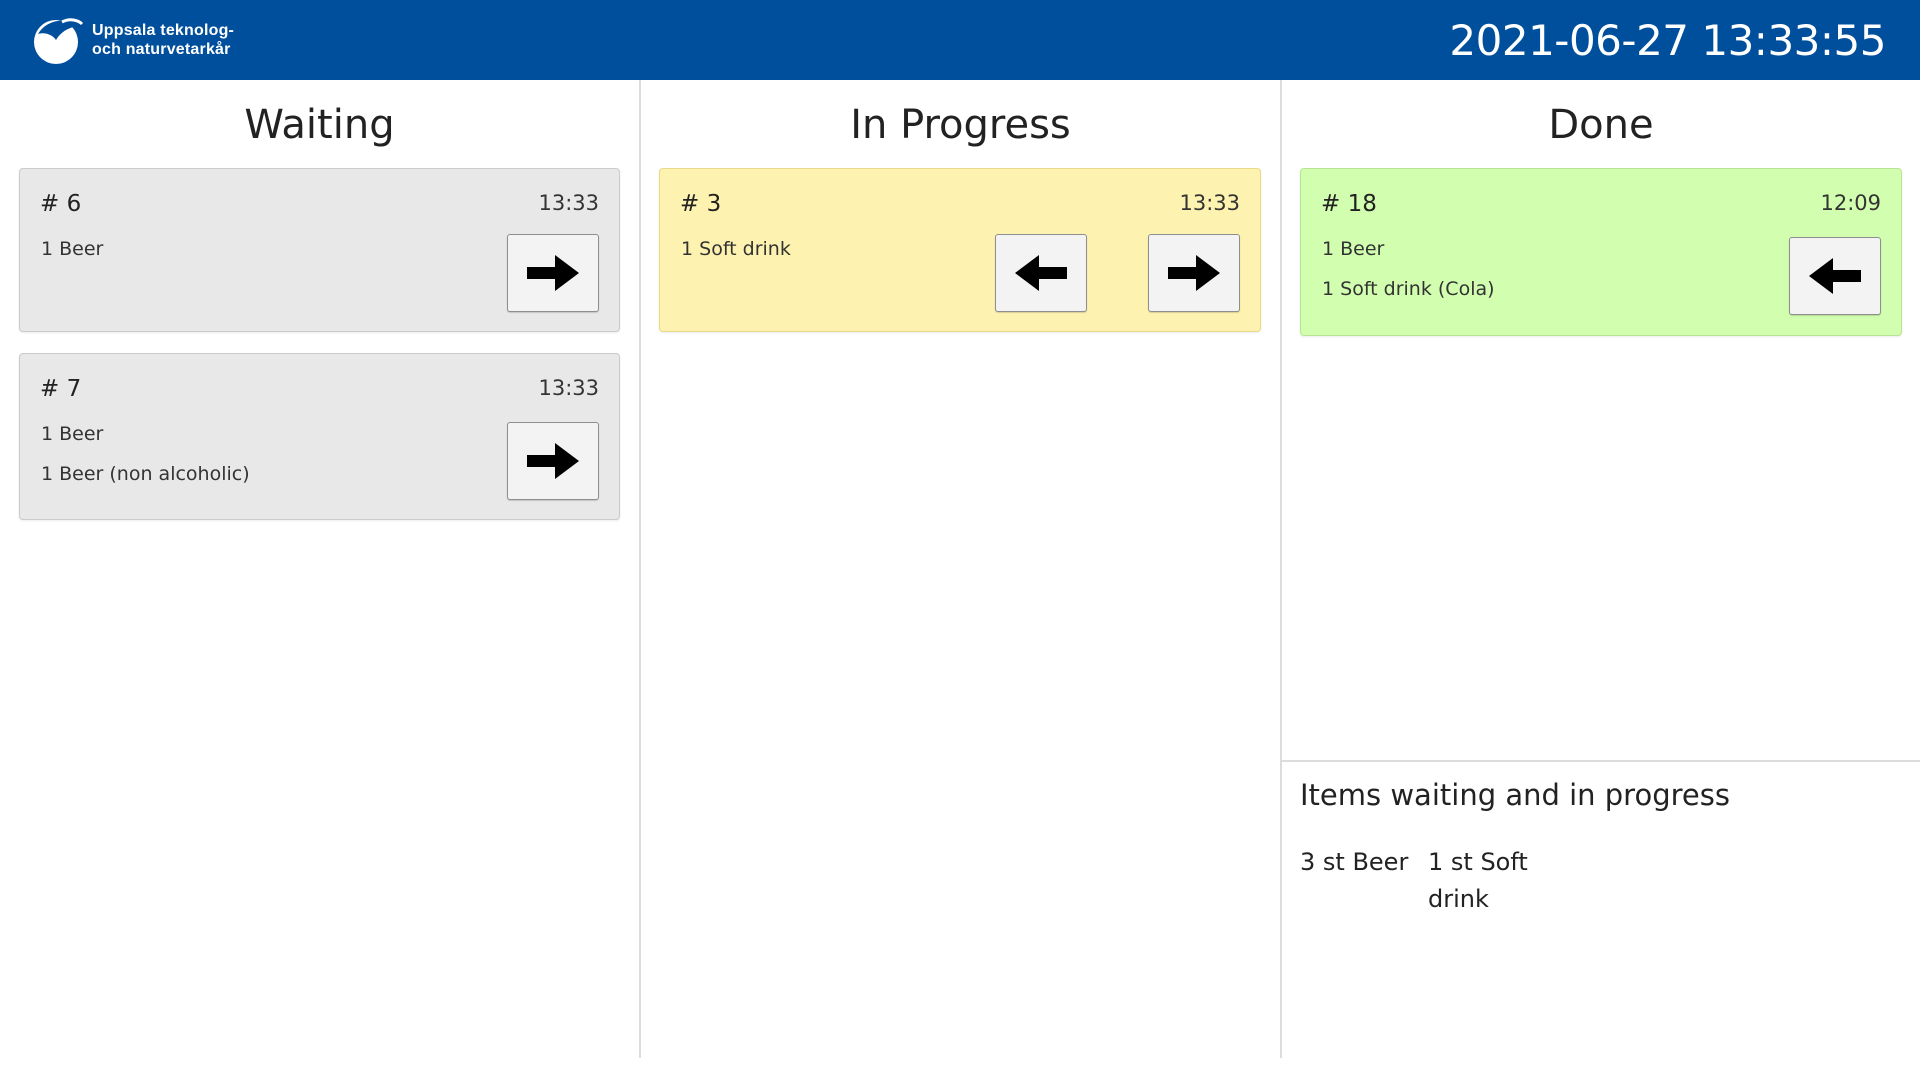  What do you see at coordinates (1601, 252) in the screenshot?
I see `order-card-18: # 18 12:09 1 Beer 1 Soft drink (Cola)` at bounding box center [1601, 252].